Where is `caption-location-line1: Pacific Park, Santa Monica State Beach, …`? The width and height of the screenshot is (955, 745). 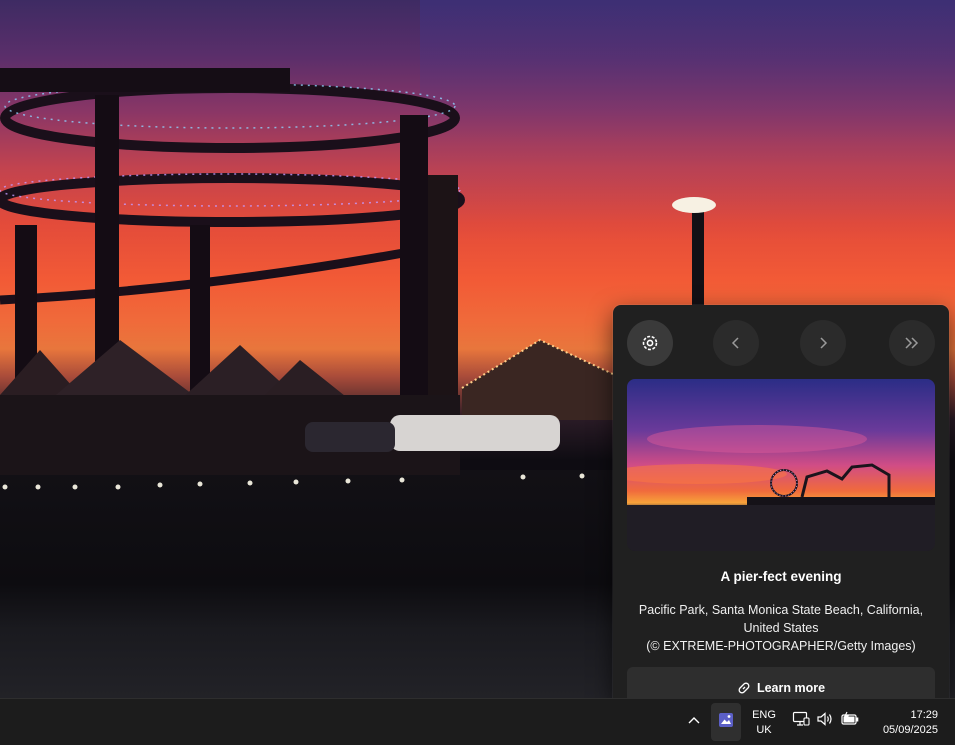
caption-location-line1: Pacific Park, Santa Monica State Beach, … is located at coordinates (781, 610).